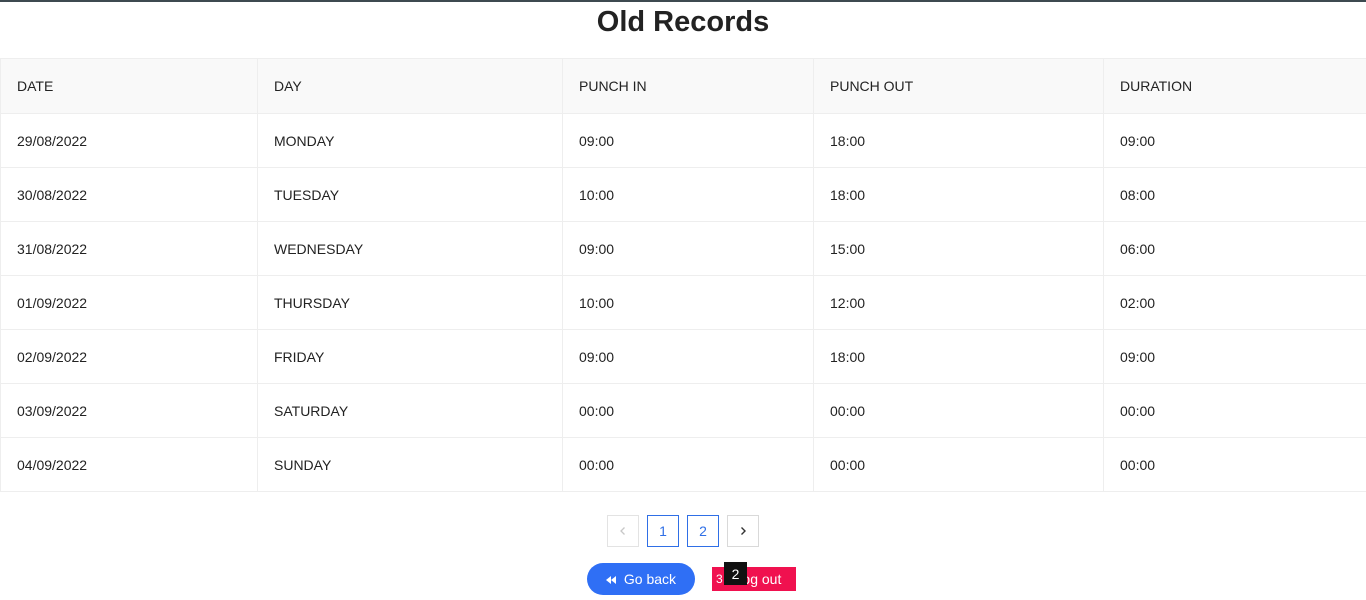 The height and width of the screenshot is (600, 1366). I want to click on backward-icon, so click(610, 579).